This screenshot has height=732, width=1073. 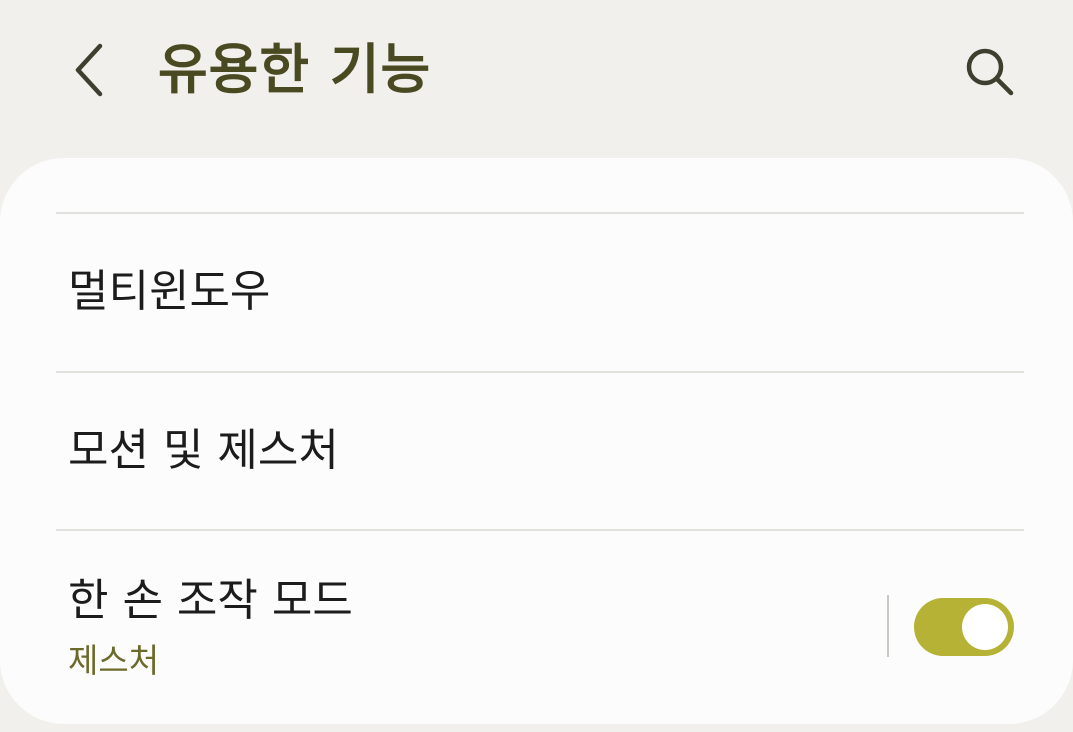 I want to click on toggle-knob, so click(x=985, y=627).